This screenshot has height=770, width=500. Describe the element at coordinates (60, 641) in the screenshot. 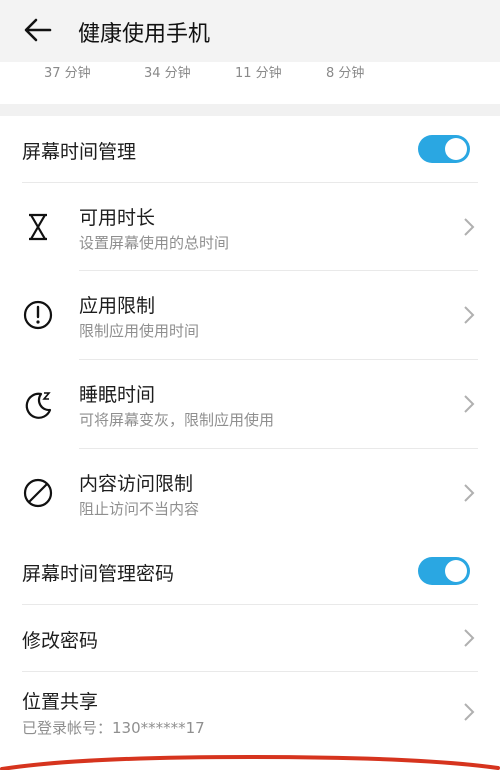

I see `change-password-label: 修改密码` at that location.